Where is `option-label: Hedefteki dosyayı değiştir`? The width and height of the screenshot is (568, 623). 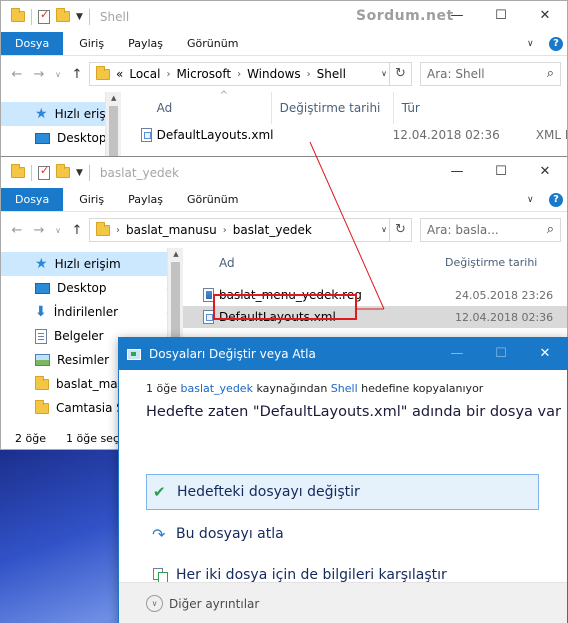 option-label: Hedefteki dosyayı değiştir is located at coordinates (268, 492).